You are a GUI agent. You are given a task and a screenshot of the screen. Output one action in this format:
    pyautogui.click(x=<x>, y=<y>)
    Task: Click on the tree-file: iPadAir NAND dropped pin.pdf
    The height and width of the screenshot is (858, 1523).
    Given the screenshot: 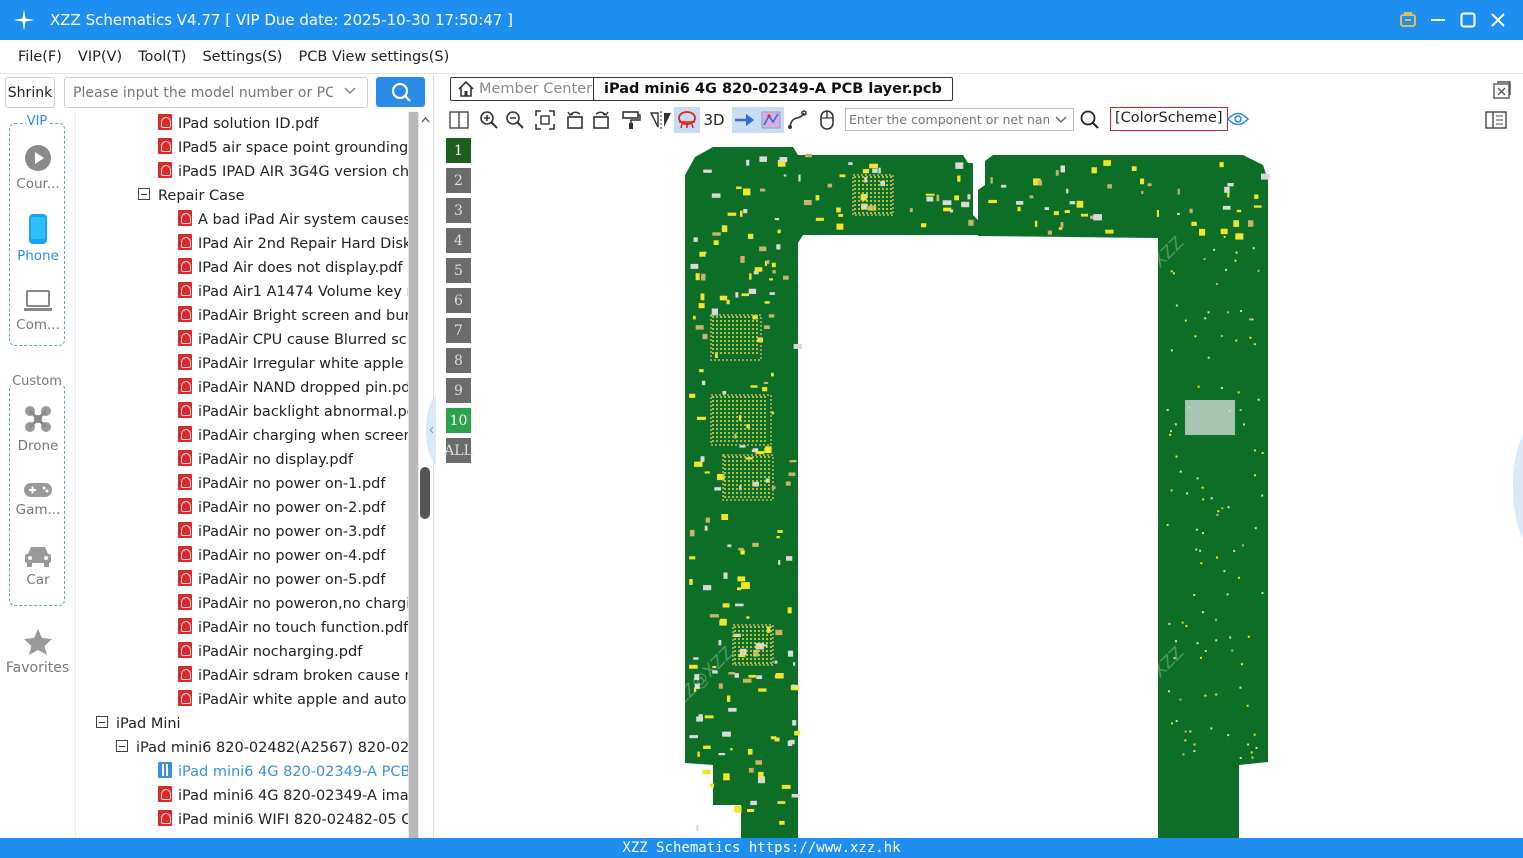 What is the action you would take?
    pyautogui.click(x=293, y=388)
    